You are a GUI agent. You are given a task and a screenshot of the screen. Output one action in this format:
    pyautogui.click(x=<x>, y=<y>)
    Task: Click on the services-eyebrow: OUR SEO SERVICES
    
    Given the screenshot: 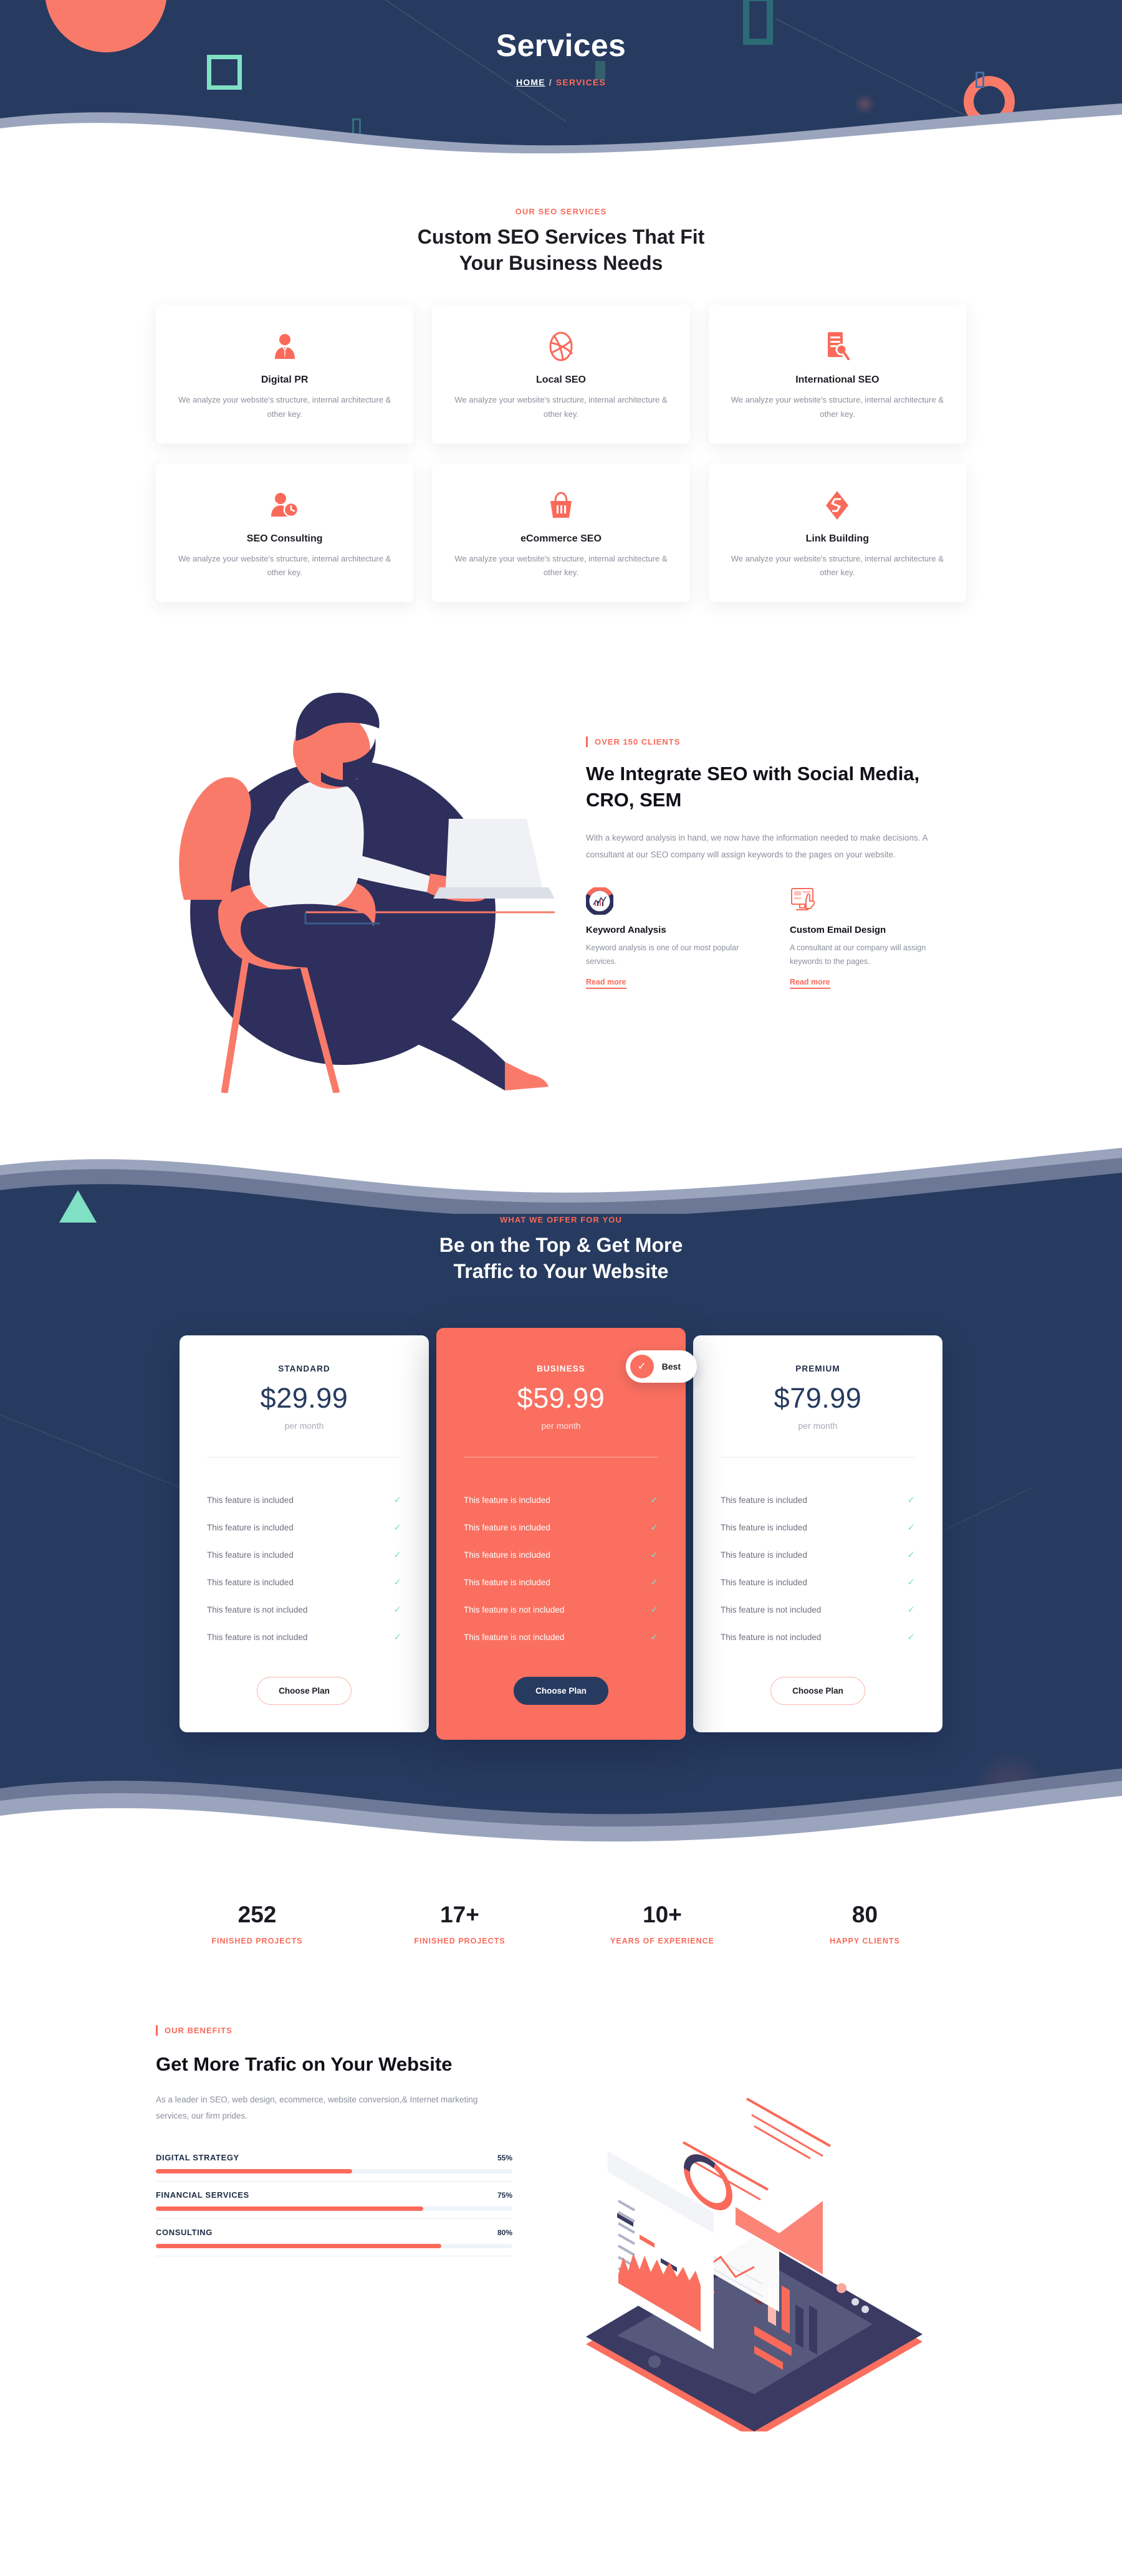 What is the action you would take?
    pyautogui.click(x=561, y=212)
    